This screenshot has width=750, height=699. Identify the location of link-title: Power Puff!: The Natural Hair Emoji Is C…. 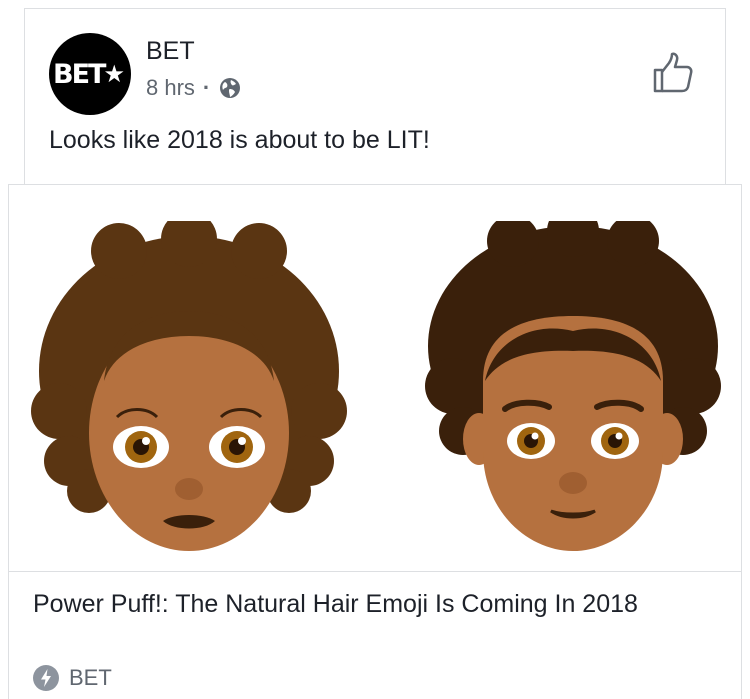
(373, 604).